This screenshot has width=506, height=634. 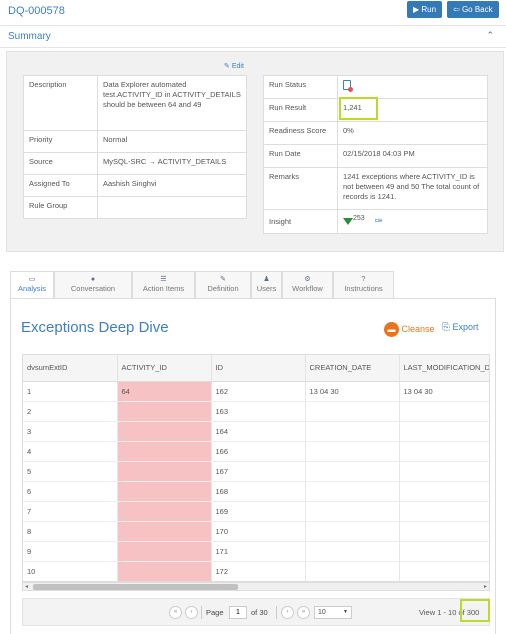 I want to click on cleanse-button: ▬ Cleanse, so click(x=409, y=329).